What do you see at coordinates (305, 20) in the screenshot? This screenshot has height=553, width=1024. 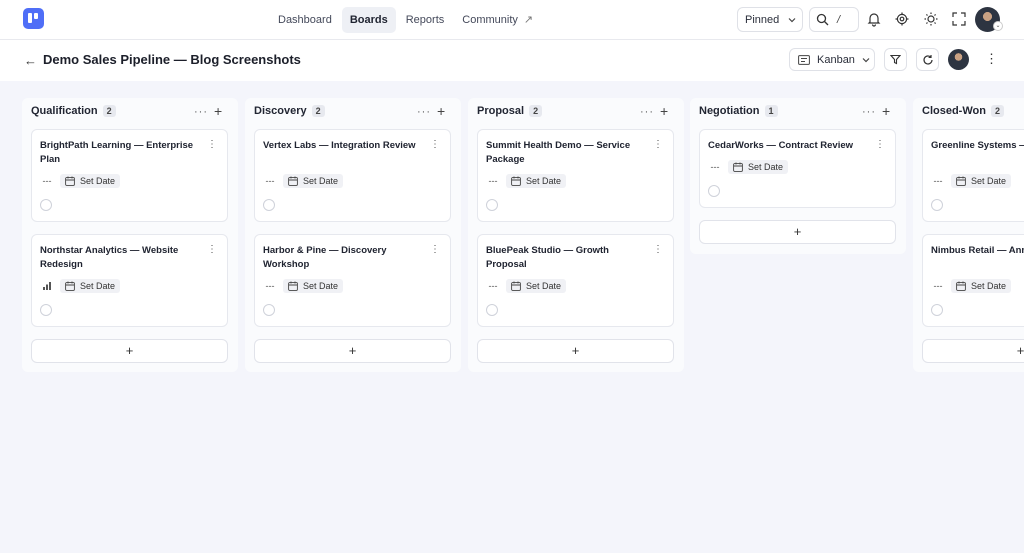 I see `nav-dashboard: Dashboard` at bounding box center [305, 20].